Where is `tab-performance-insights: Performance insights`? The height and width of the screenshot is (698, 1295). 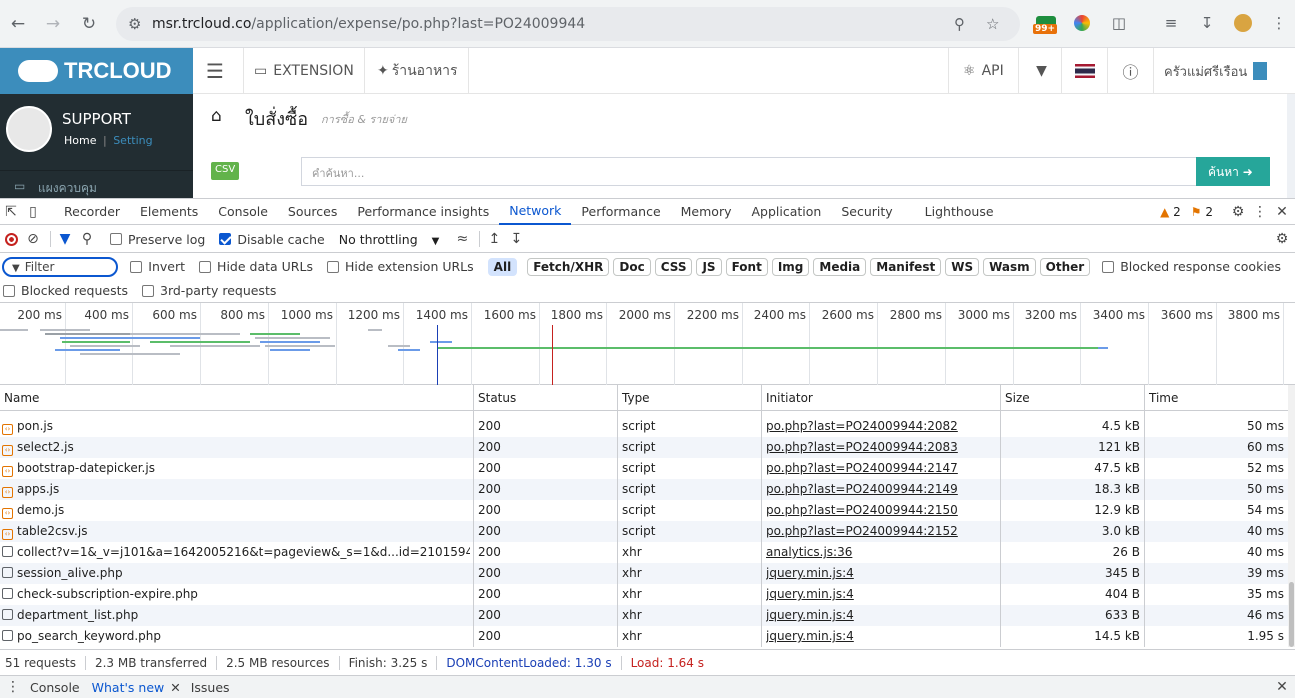
tab-performance-insights: Performance insights is located at coordinates (423, 212).